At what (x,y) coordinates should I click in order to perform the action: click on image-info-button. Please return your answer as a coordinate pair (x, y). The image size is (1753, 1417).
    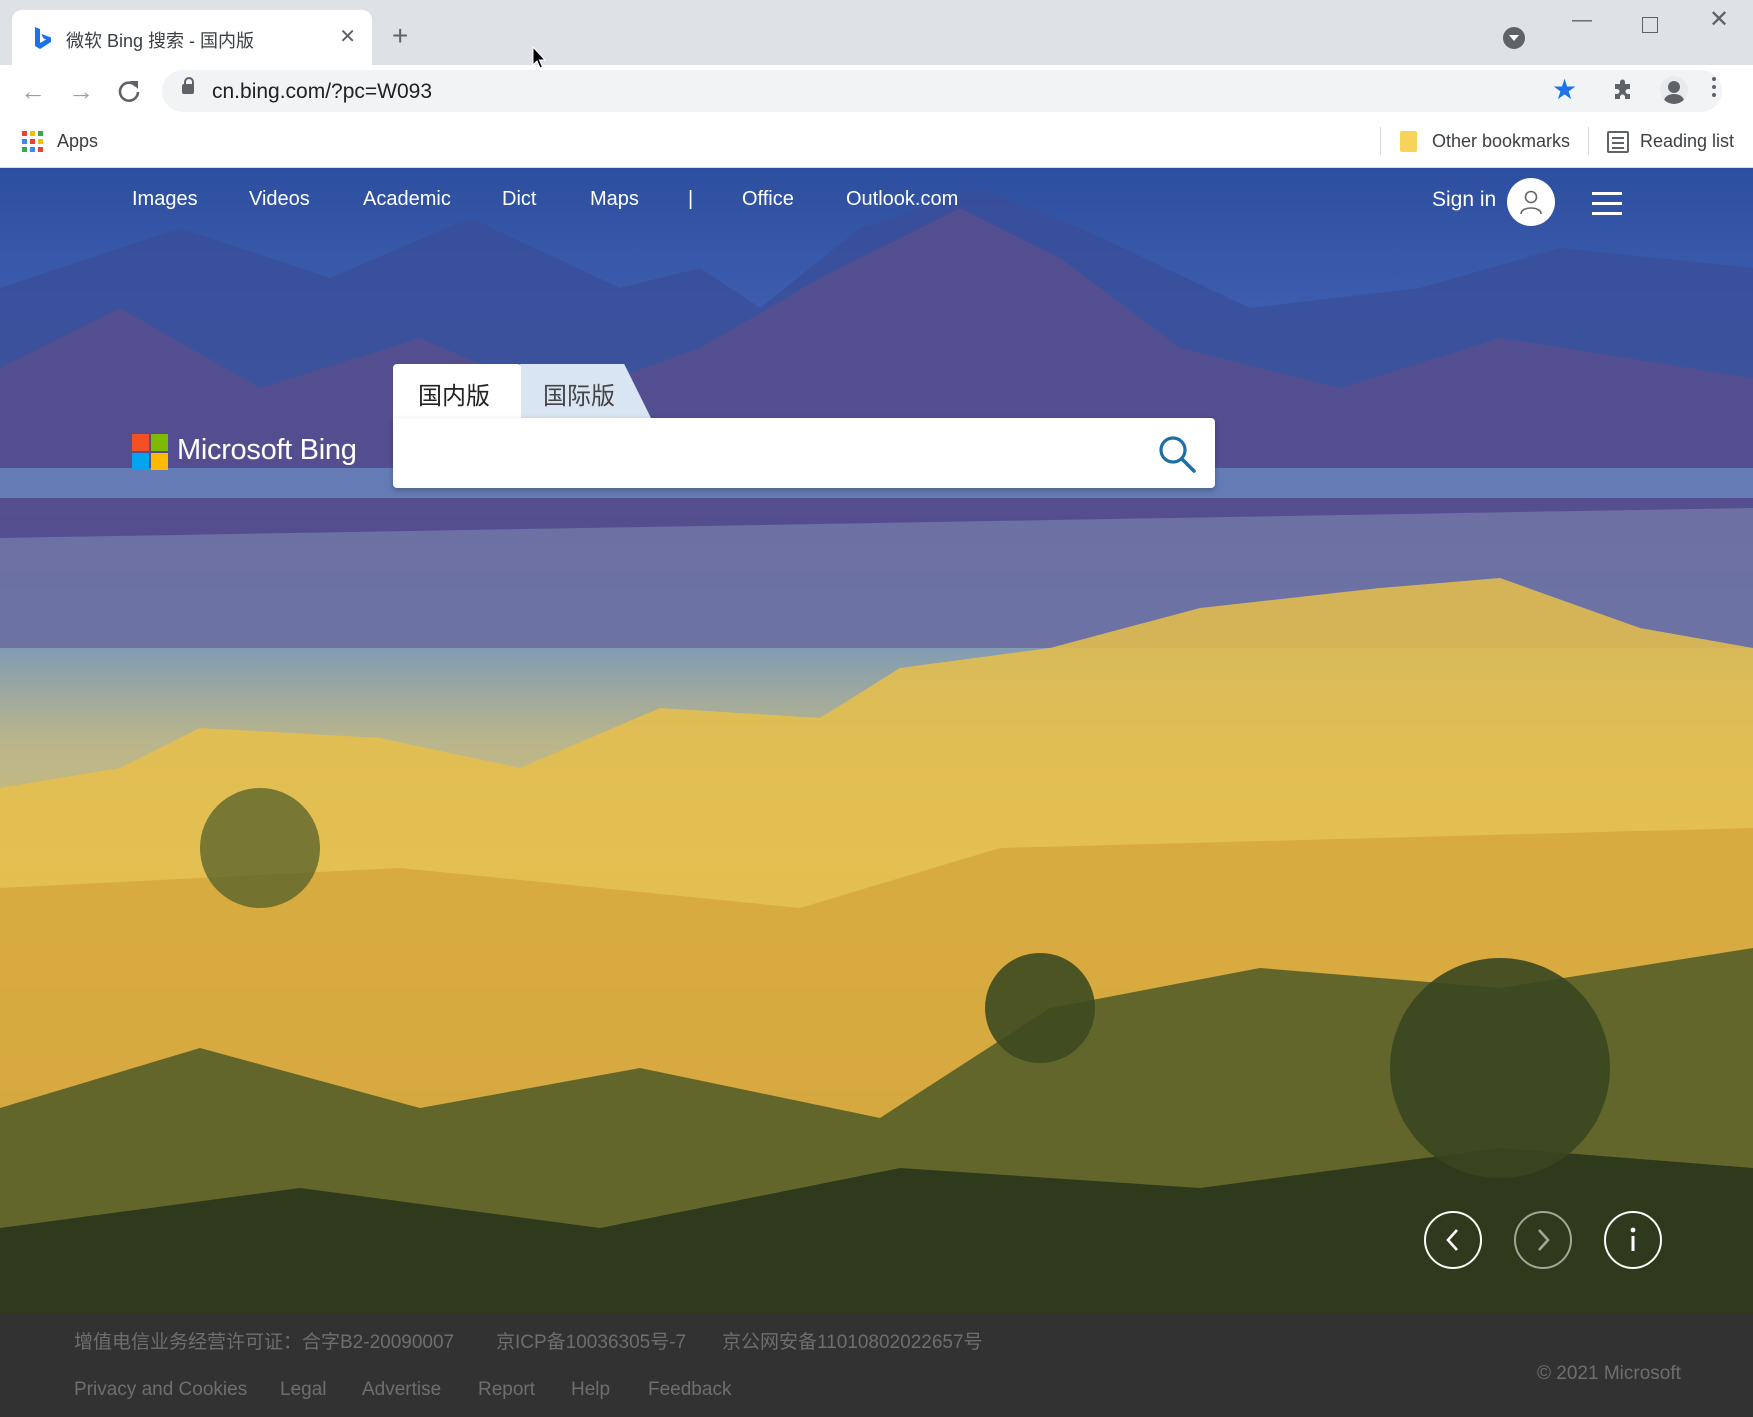
    Looking at the image, I should click on (1633, 1240).